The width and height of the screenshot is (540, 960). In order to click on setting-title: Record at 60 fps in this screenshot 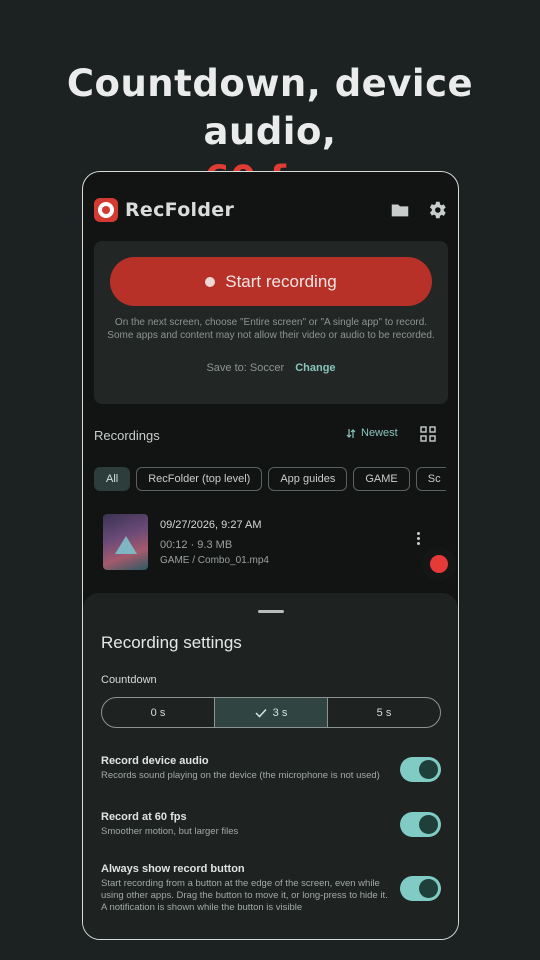, I will do `click(144, 817)`.